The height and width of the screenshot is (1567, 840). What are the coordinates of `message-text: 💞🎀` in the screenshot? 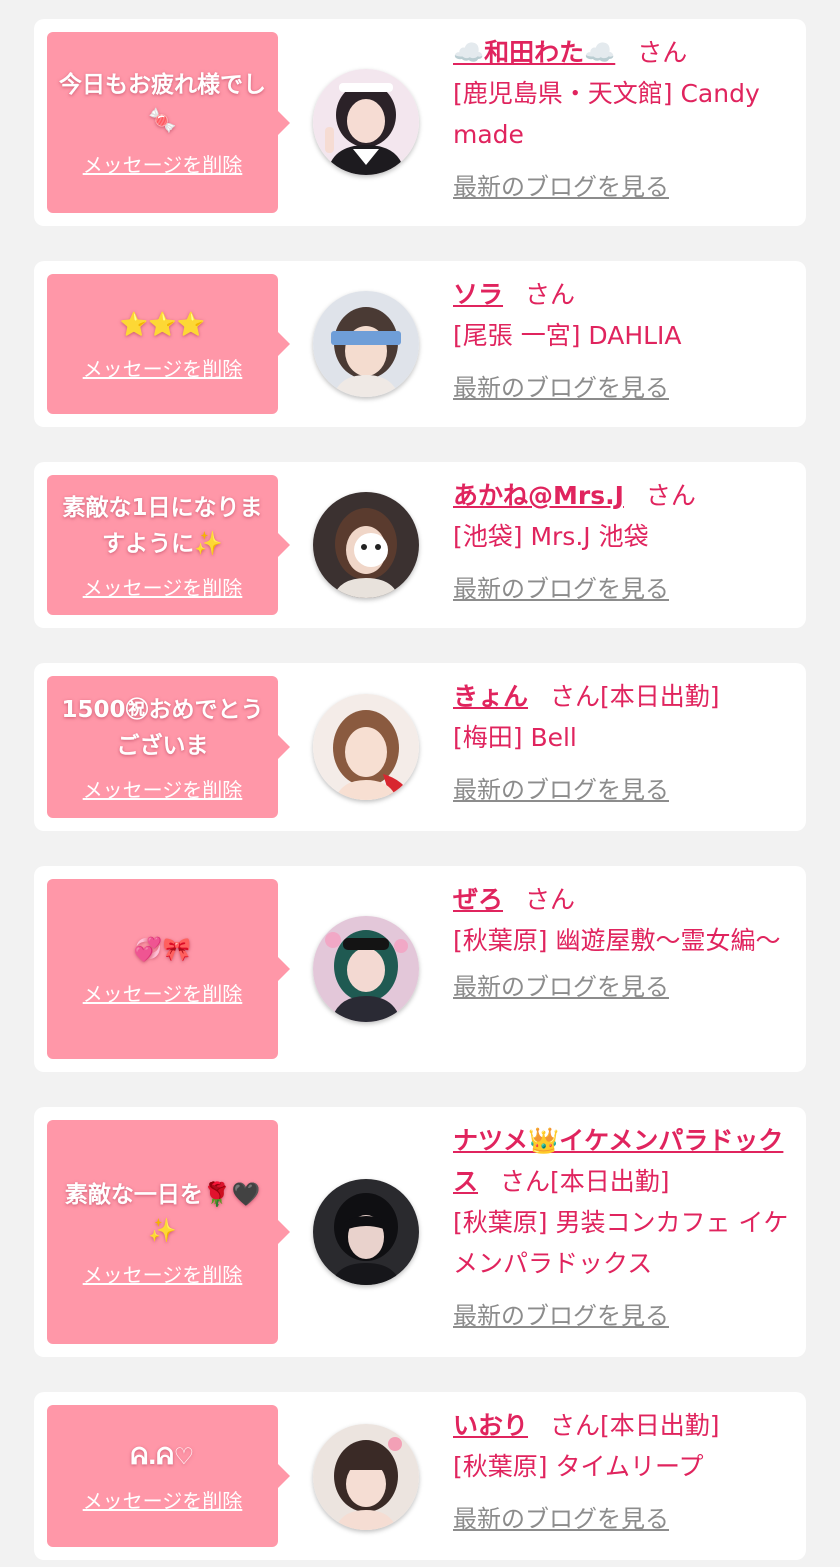 It's located at (162, 949).